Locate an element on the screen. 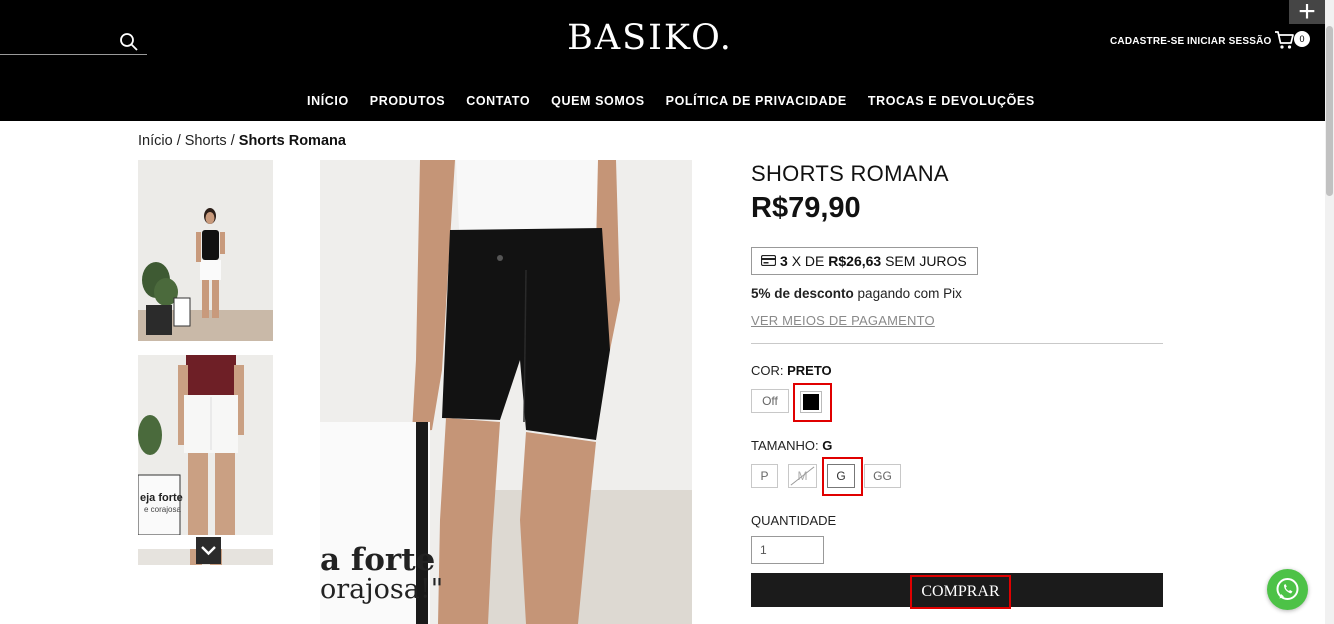 This screenshot has height=624, width=1334. thumbnail-scroll-down-button is located at coordinates (208, 550).